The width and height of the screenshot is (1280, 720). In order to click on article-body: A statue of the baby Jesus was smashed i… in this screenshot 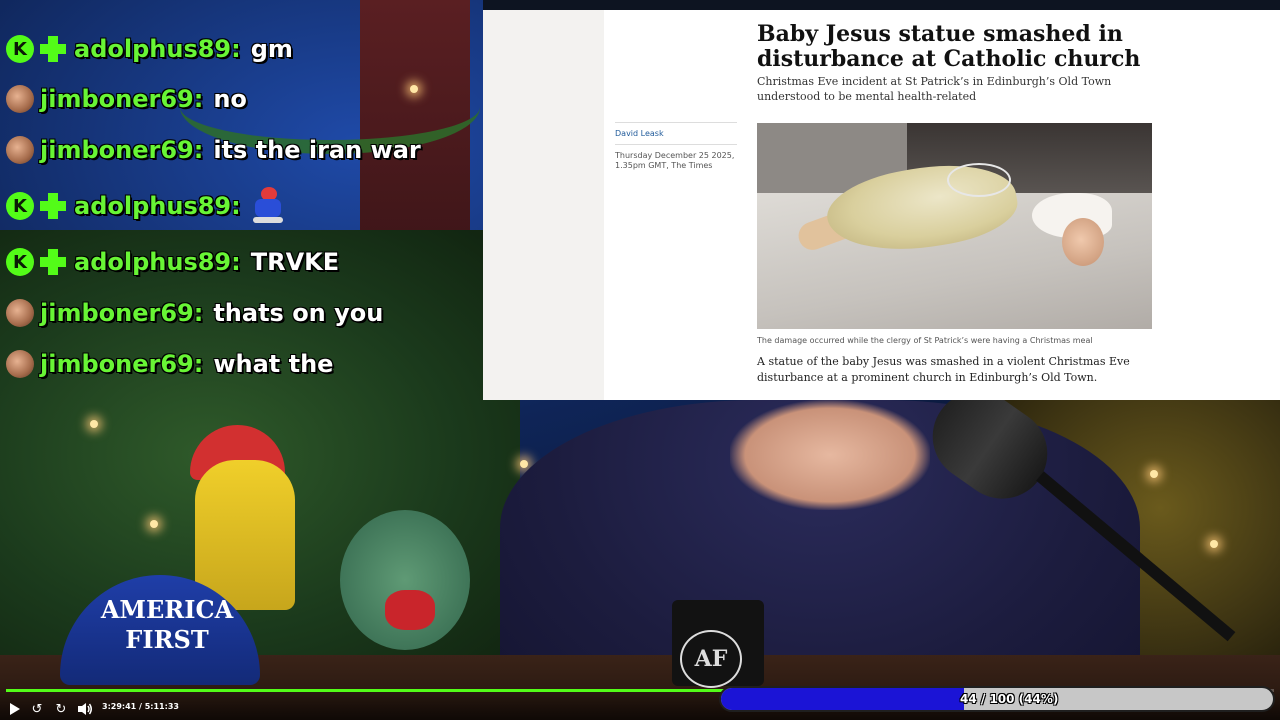, I will do `click(943, 369)`.